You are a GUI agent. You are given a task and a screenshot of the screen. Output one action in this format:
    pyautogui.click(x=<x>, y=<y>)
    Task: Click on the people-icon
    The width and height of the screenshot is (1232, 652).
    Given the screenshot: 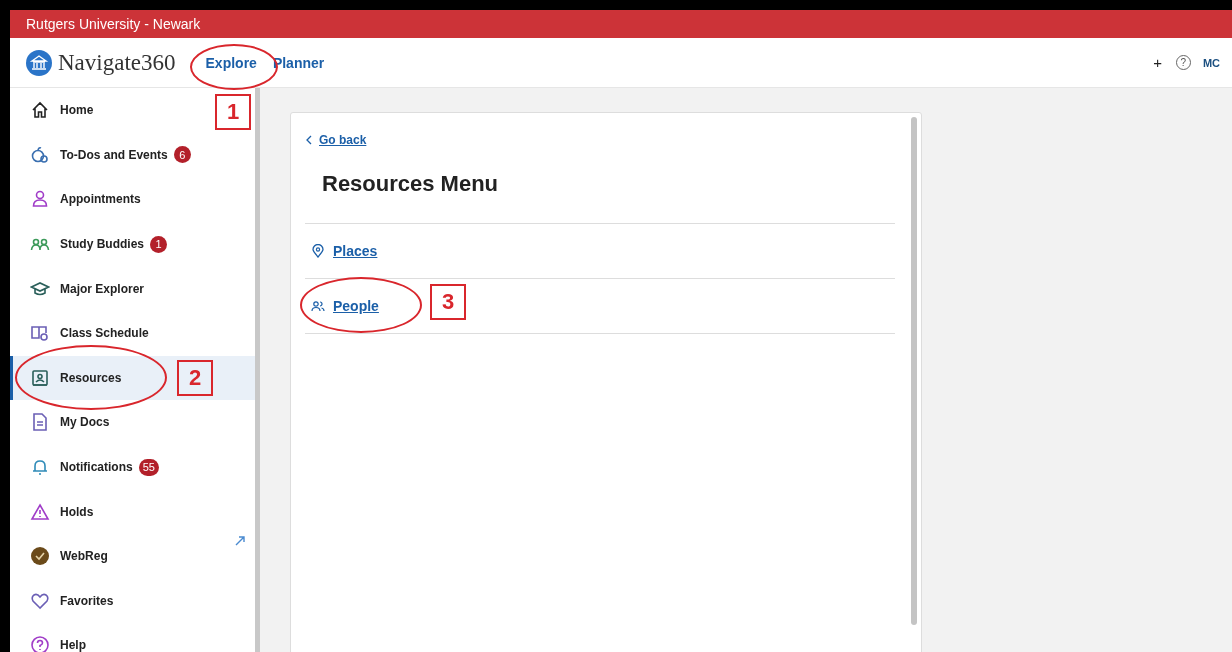 What is the action you would take?
    pyautogui.click(x=318, y=306)
    